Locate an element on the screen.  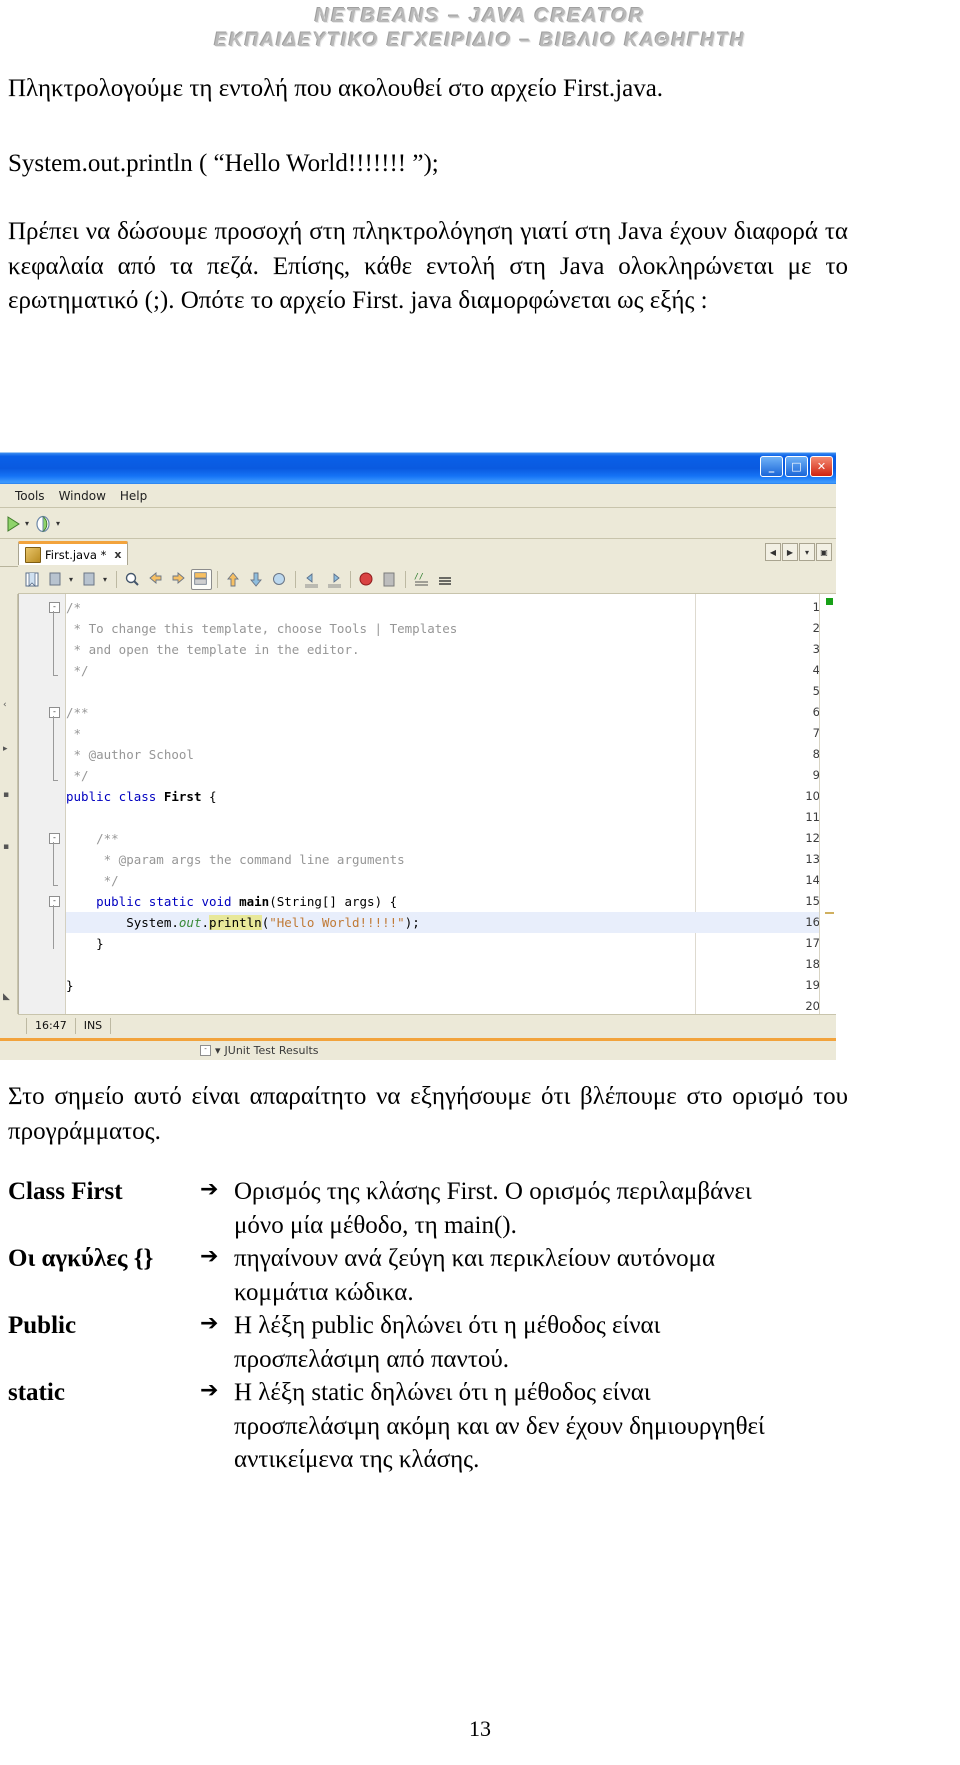
code-line: * and open the template in the editor. is located at coordinates (213, 649).